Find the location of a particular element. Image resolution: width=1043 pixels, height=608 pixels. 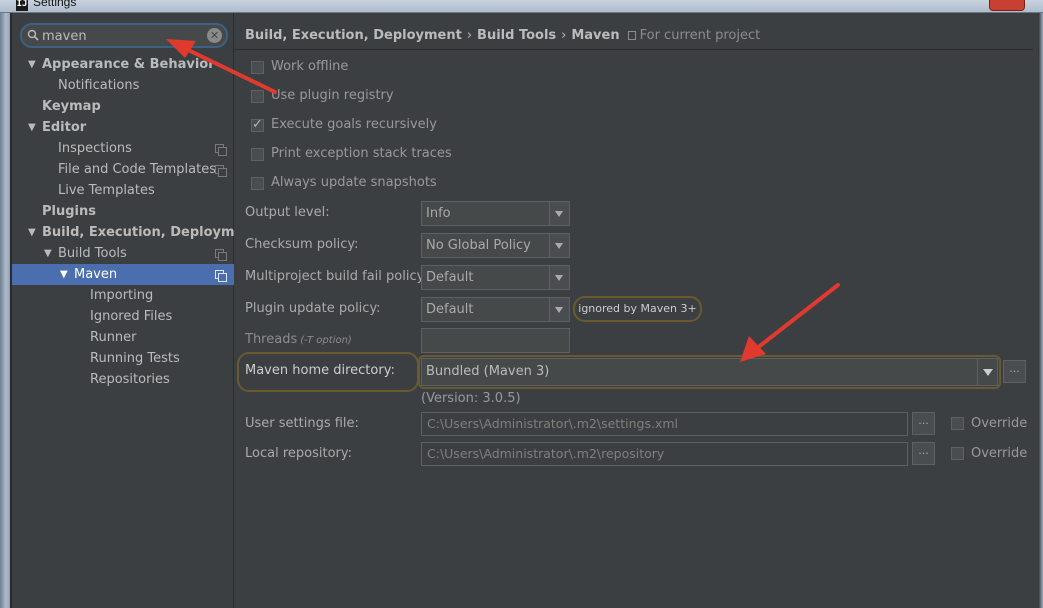

tree-item-label: Runner is located at coordinates (113, 337).